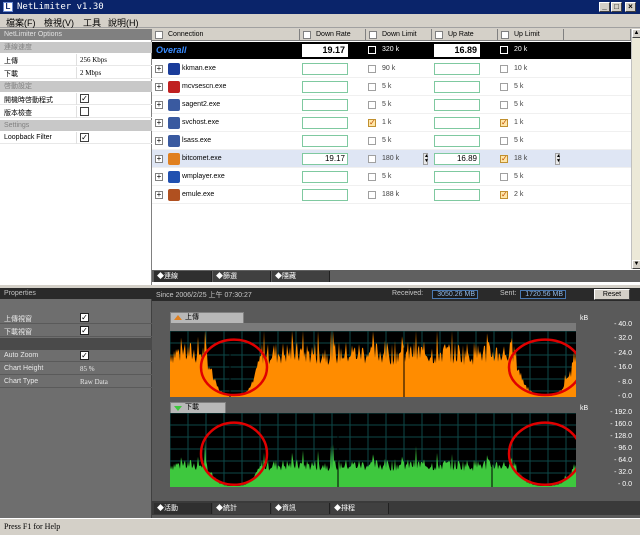 This screenshot has height=535, width=640. I want to click on option-version-check: 版本檢查, so click(76, 112).